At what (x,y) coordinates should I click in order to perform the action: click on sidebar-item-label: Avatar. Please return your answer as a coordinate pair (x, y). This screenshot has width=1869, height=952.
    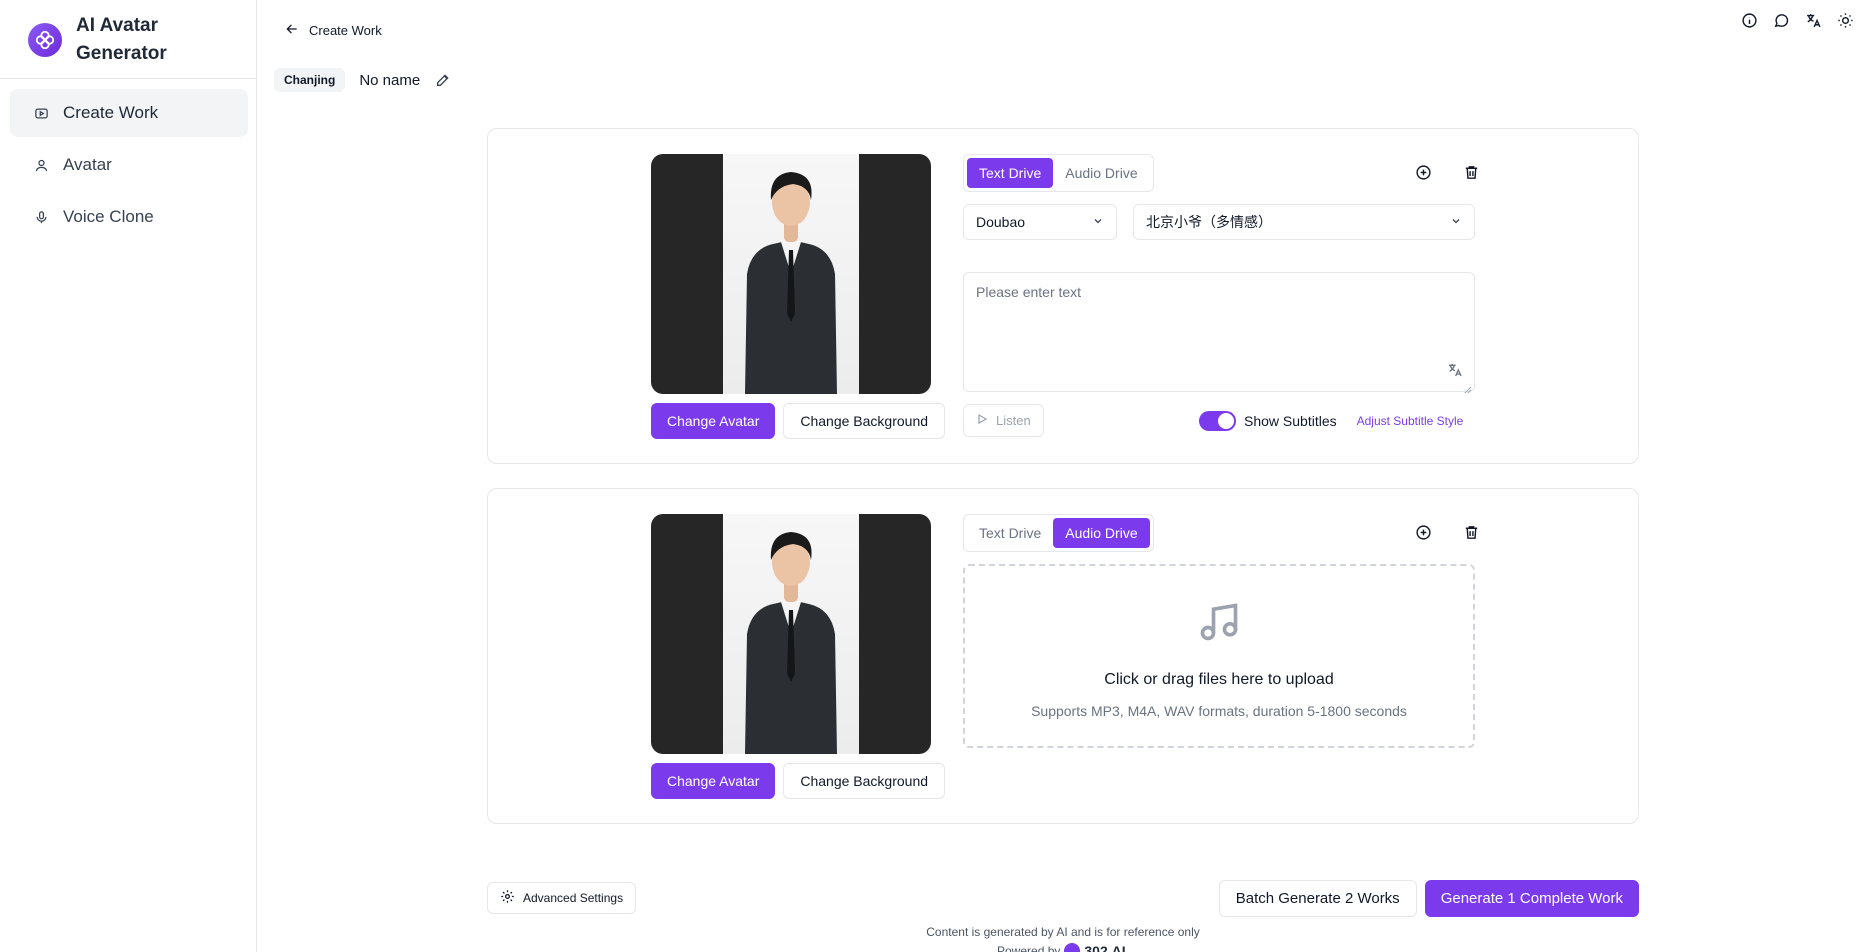
    Looking at the image, I should click on (87, 164).